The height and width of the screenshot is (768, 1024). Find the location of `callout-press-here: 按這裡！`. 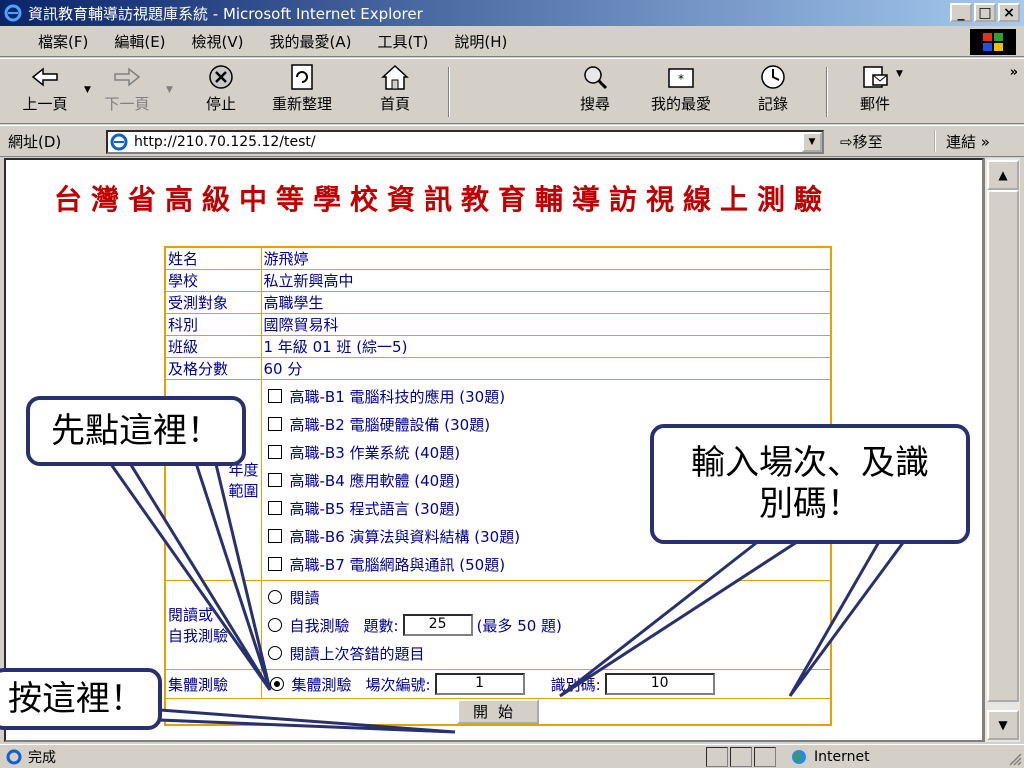

callout-press-here: 按這裡！ is located at coordinates (81, 699).